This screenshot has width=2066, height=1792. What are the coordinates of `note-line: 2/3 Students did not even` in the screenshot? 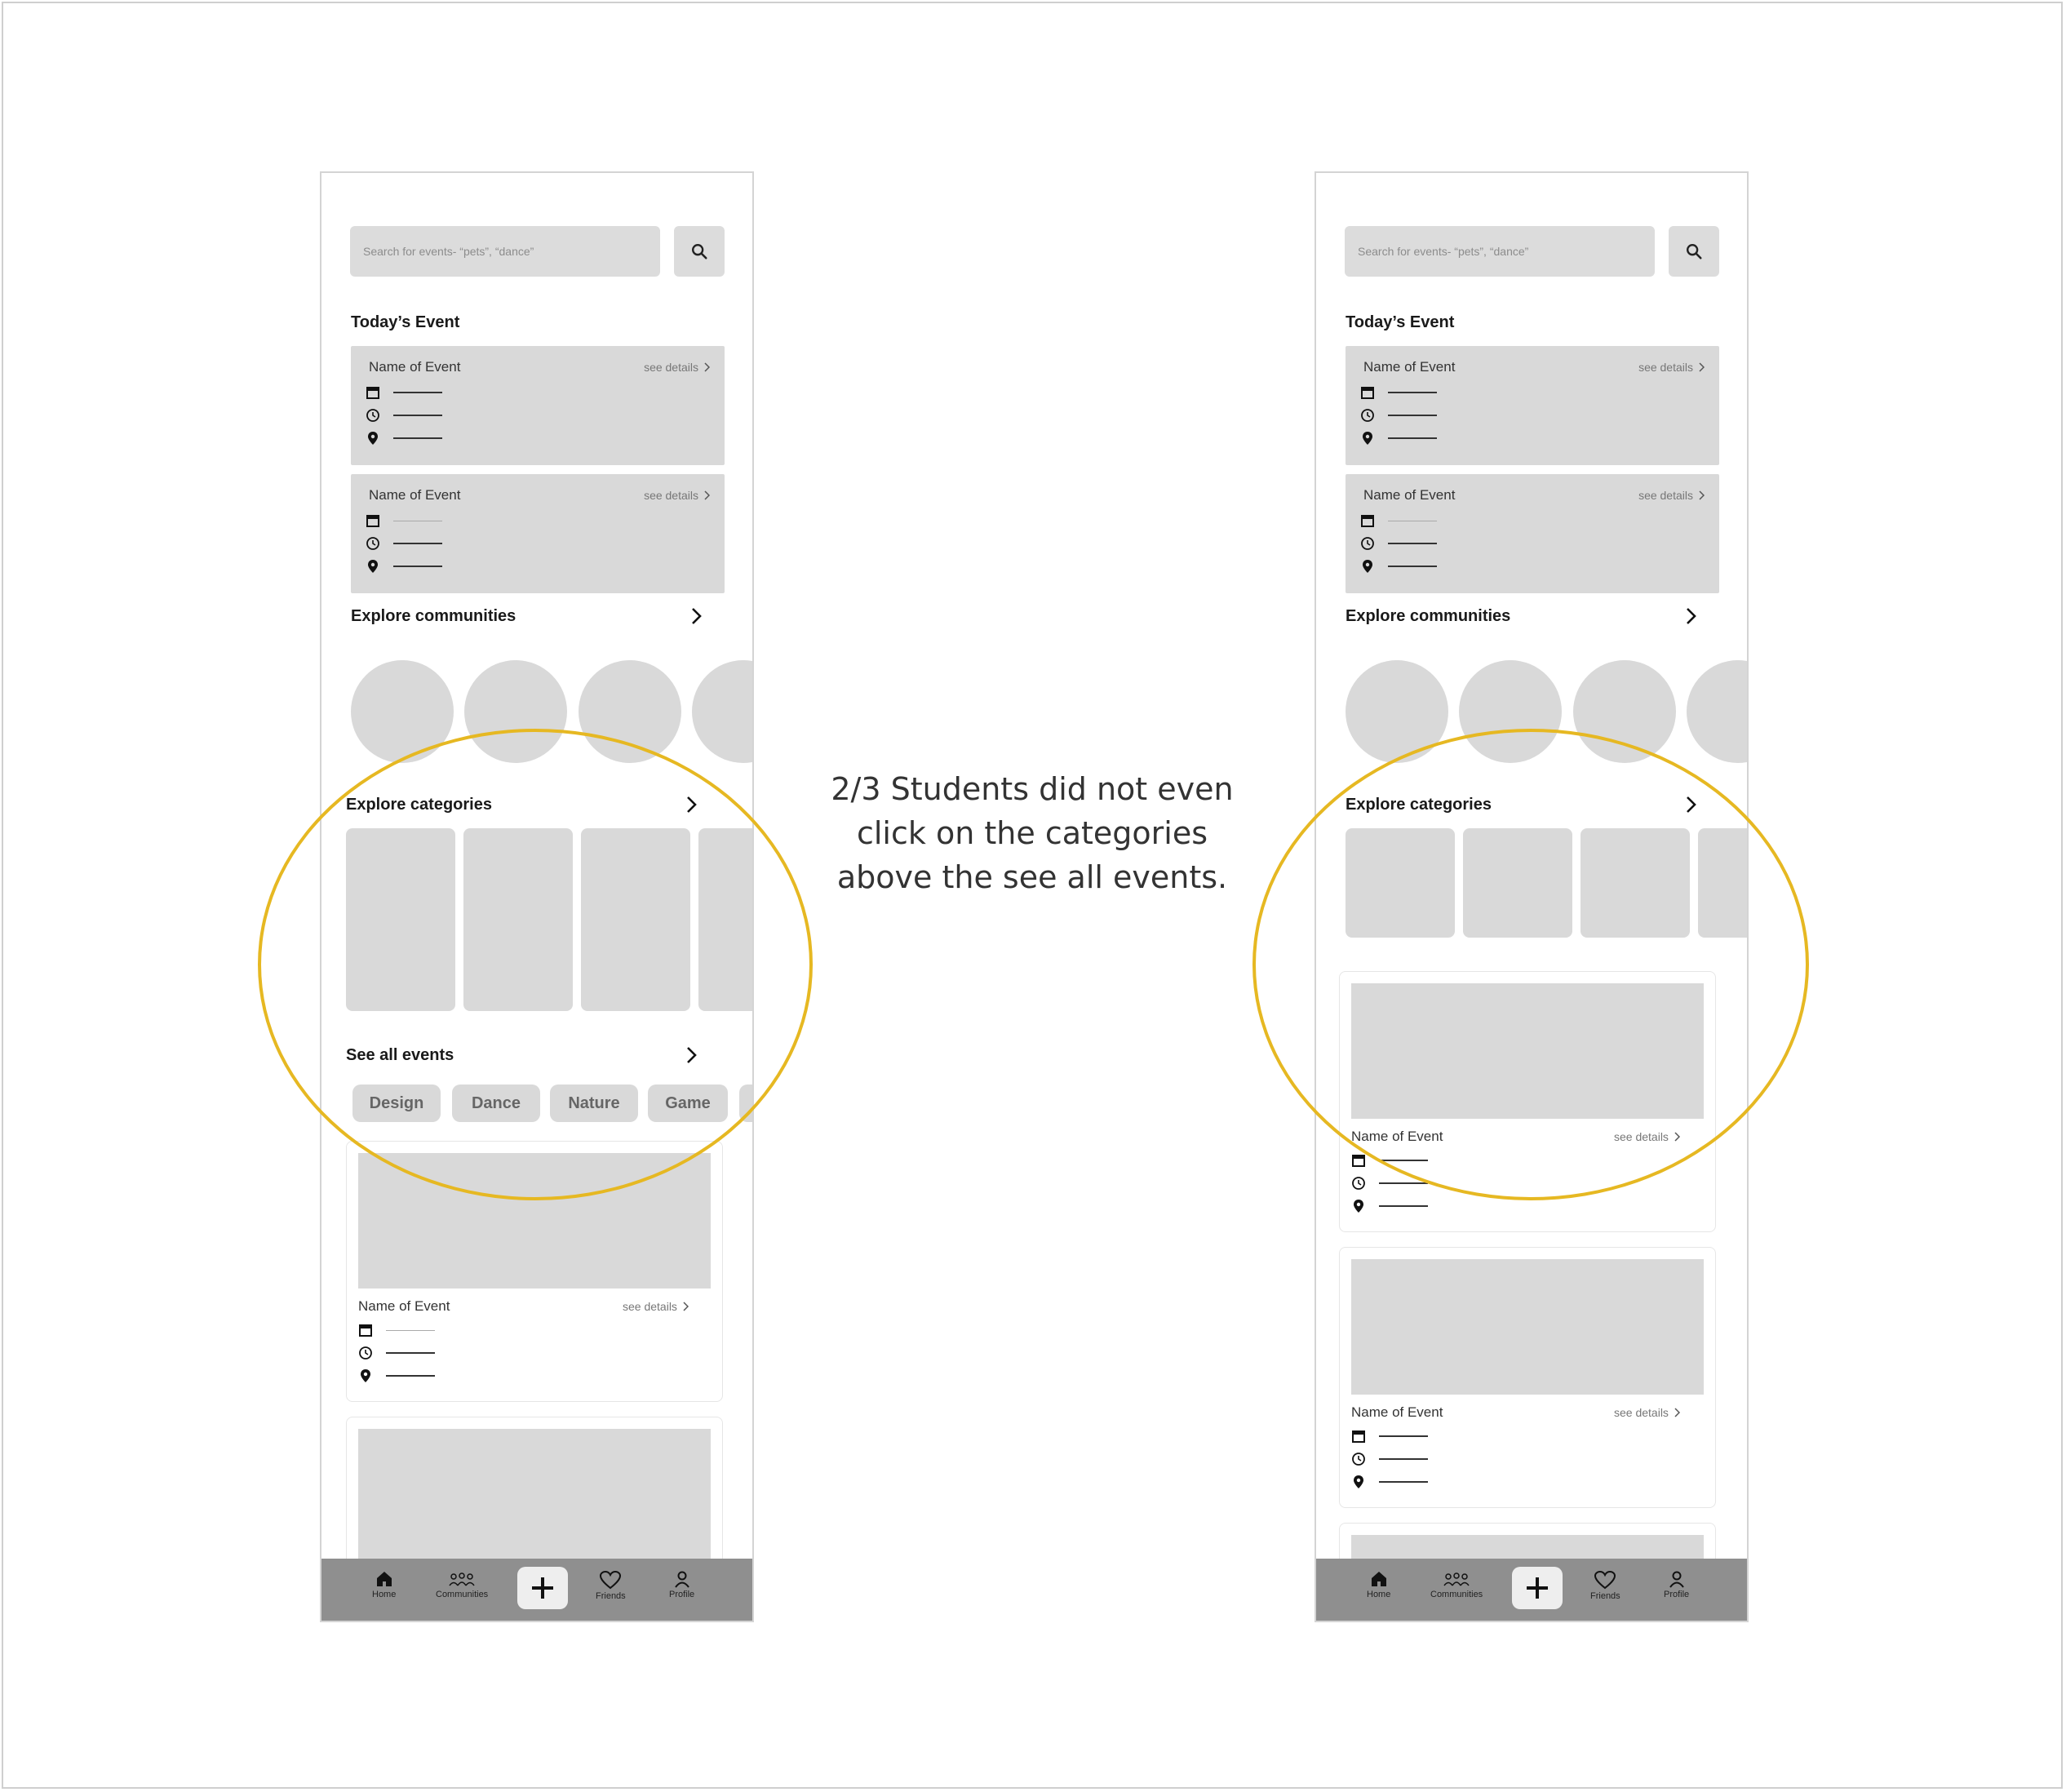 It's located at (1032, 789).